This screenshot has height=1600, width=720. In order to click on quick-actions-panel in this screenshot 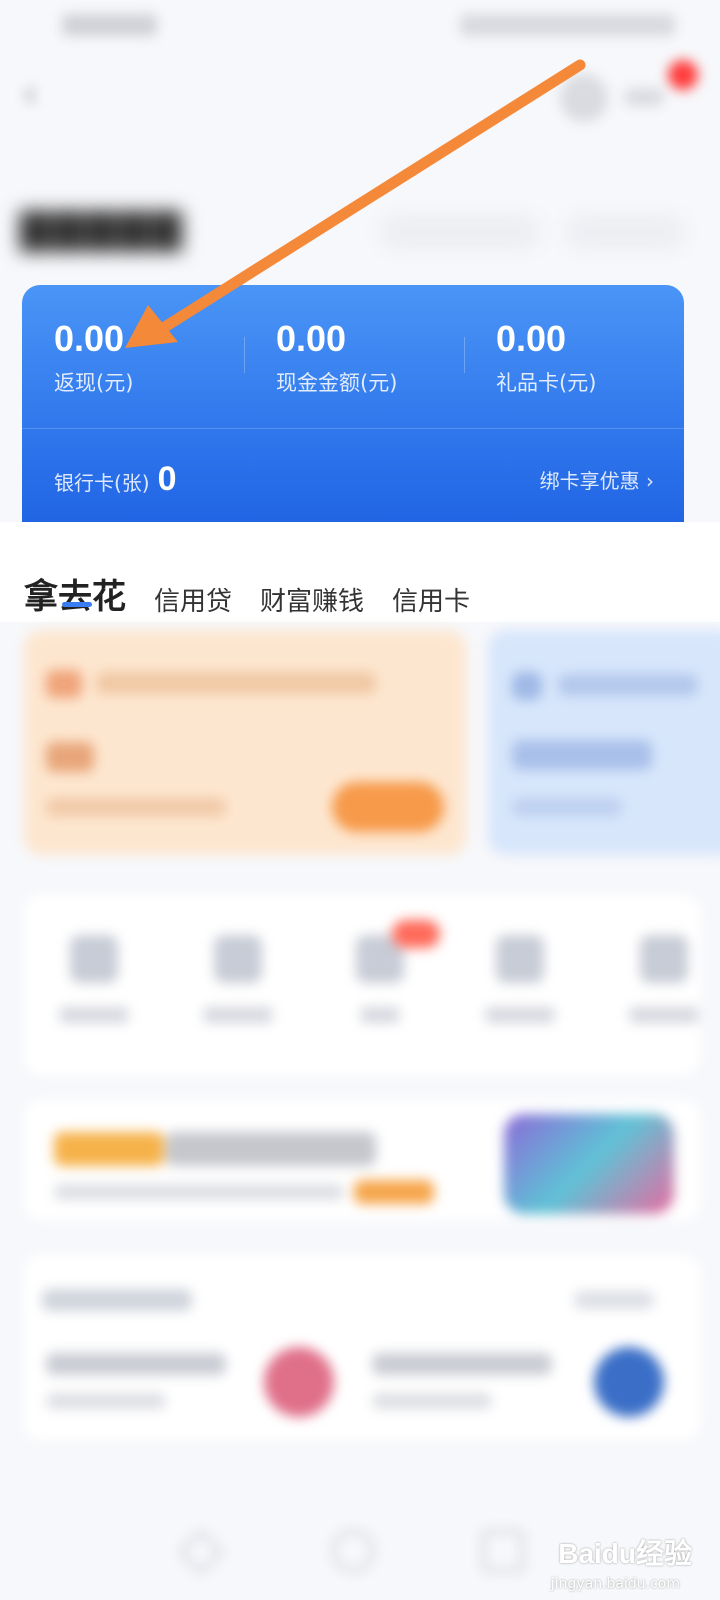, I will do `click(362, 985)`.